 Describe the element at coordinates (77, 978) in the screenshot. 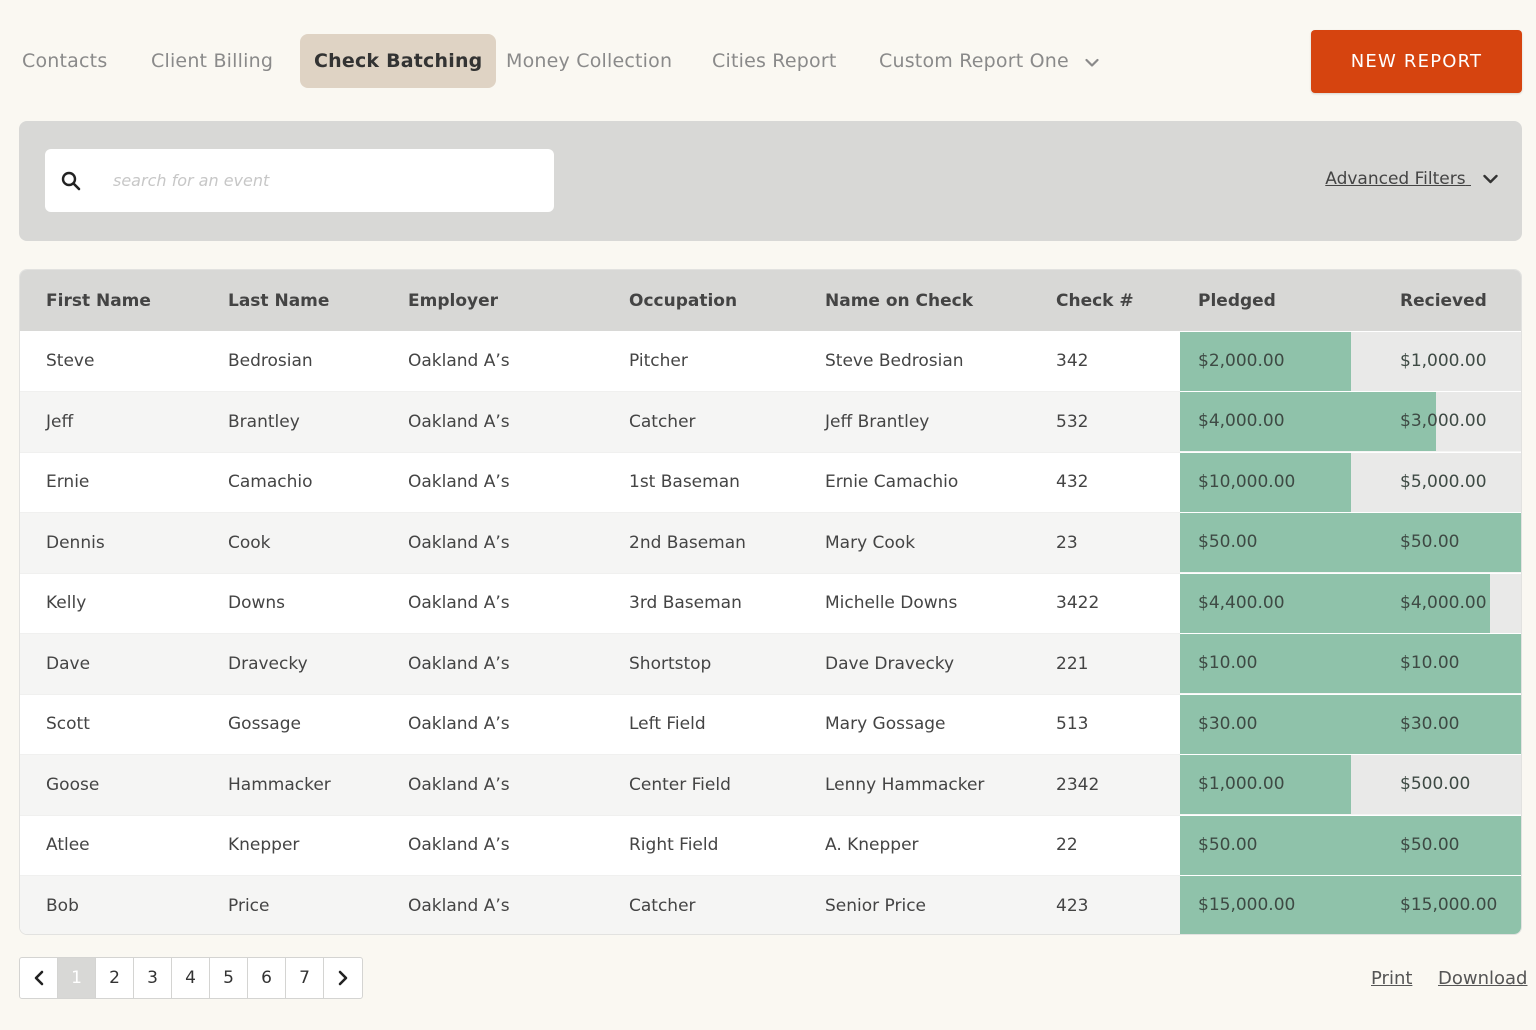

I see `page-button: 1` at that location.